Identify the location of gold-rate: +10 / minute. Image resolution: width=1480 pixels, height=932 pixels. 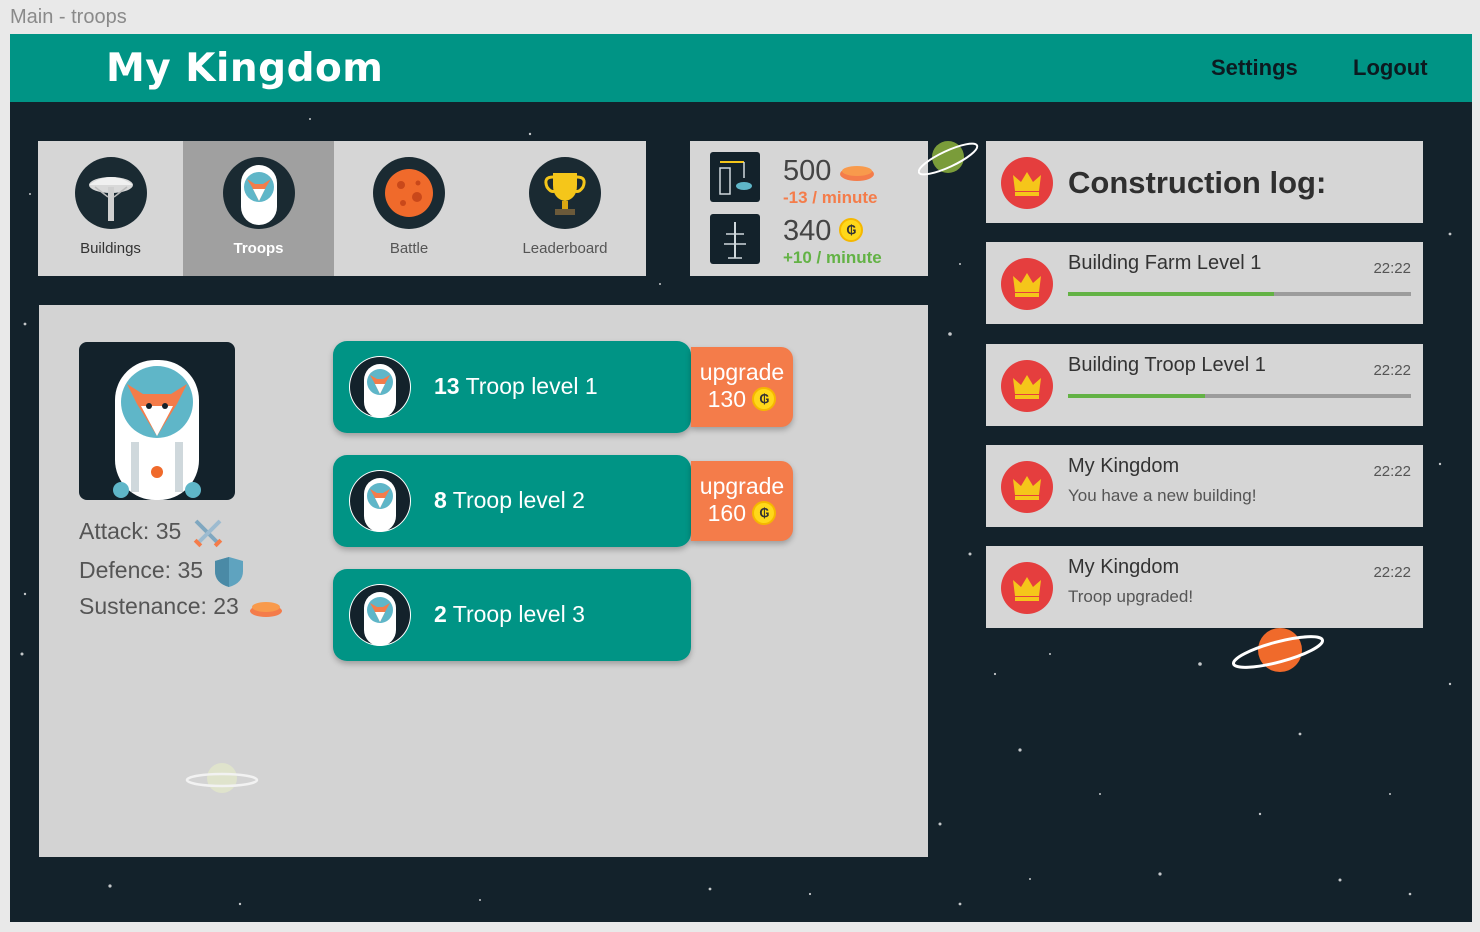
(832, 257).